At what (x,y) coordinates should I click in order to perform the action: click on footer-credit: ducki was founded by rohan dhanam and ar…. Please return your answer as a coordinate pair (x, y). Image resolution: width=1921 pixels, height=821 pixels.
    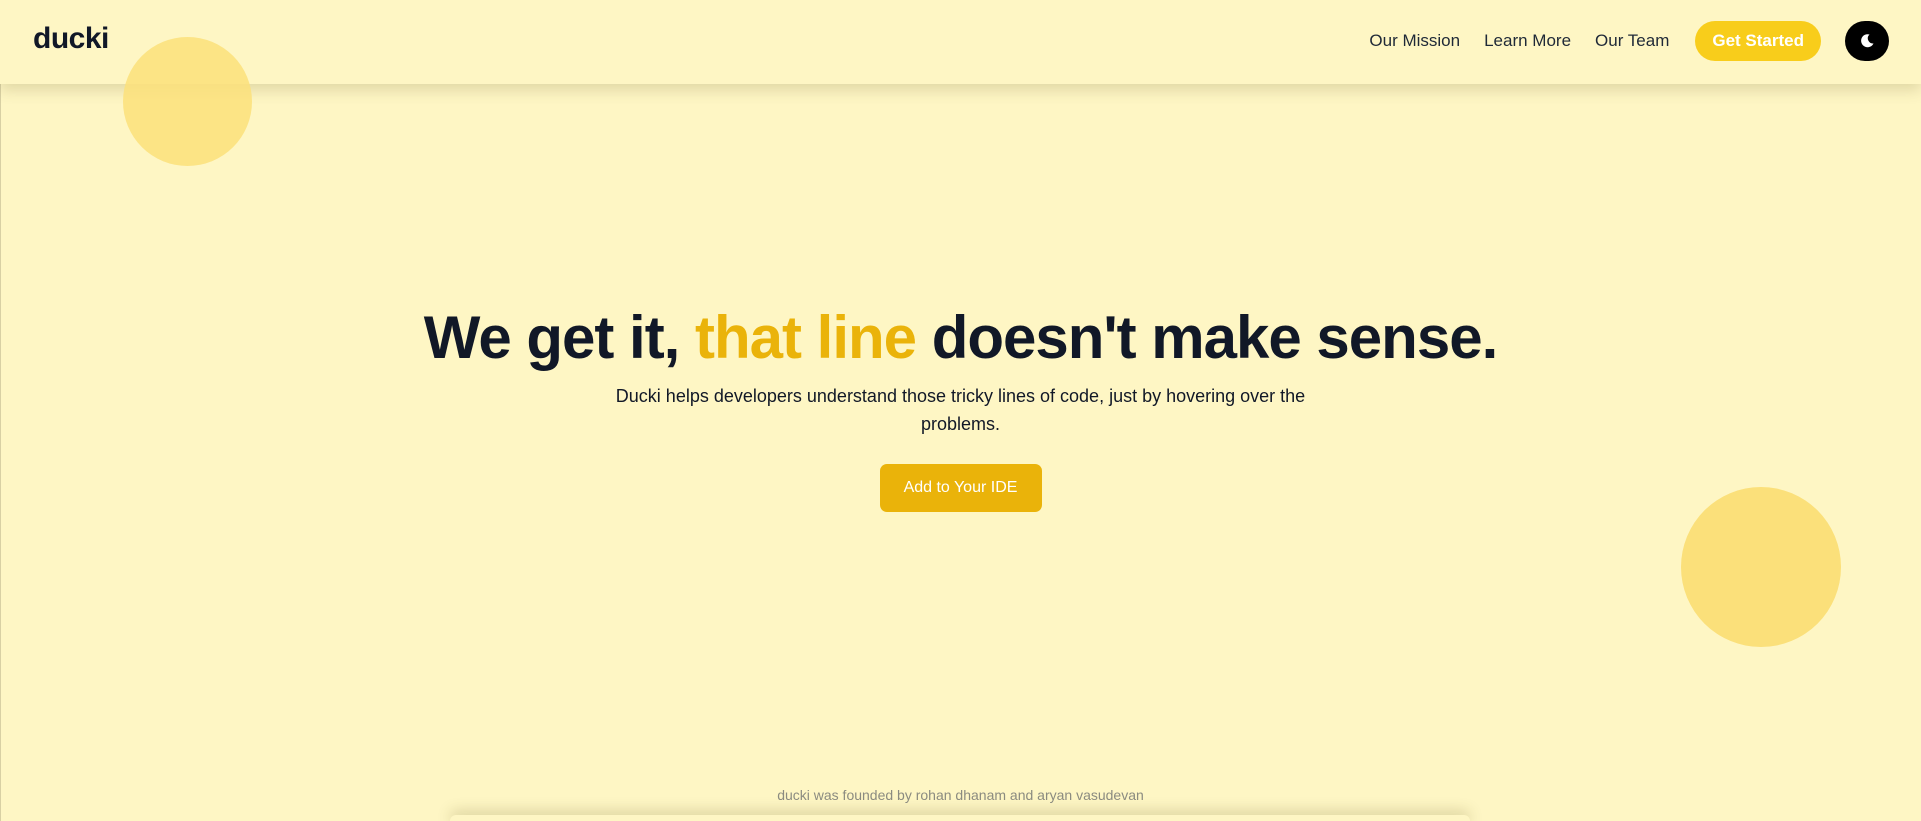
    Looking at the image, I should click on (960, 795).